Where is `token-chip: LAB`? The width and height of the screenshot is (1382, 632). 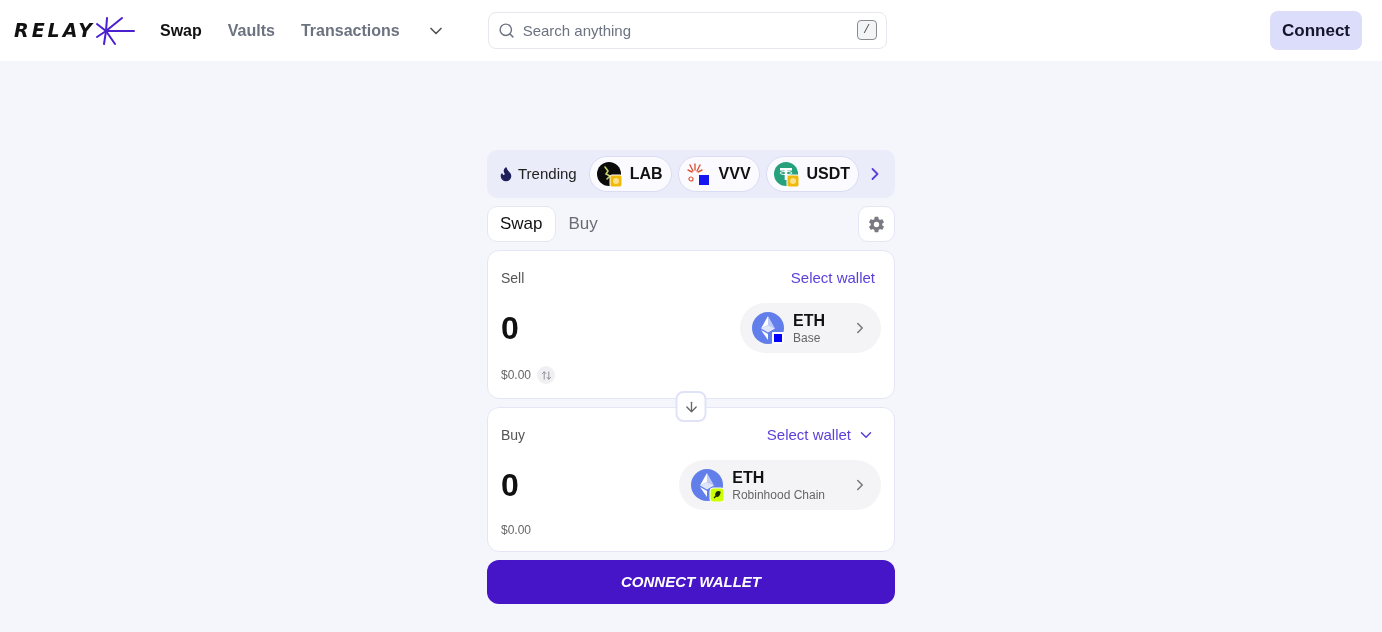
token-chip: LAB is located at coordinates (630, 174).